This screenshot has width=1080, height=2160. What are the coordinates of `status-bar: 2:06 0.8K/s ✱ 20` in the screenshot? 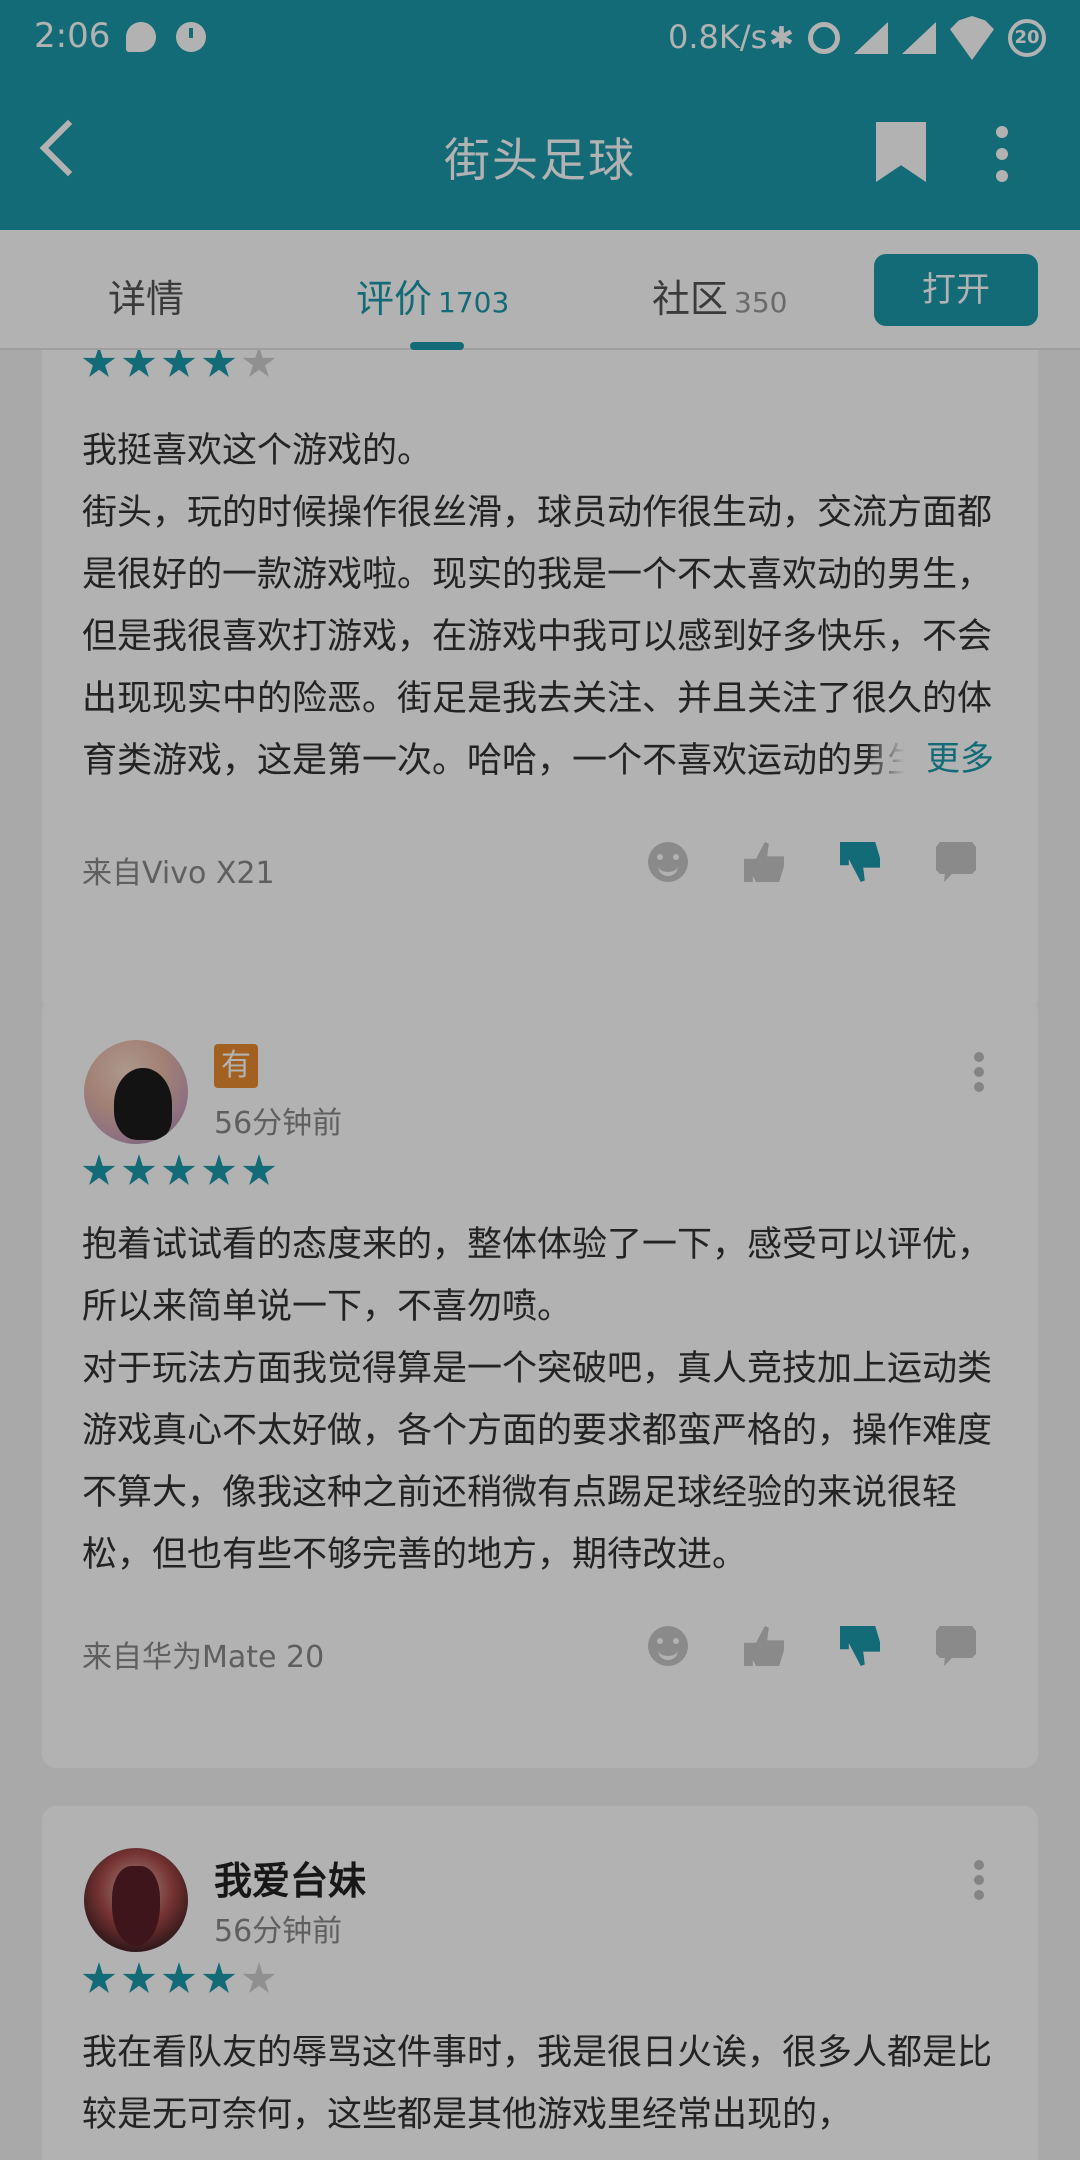 It's located at (540, 38).